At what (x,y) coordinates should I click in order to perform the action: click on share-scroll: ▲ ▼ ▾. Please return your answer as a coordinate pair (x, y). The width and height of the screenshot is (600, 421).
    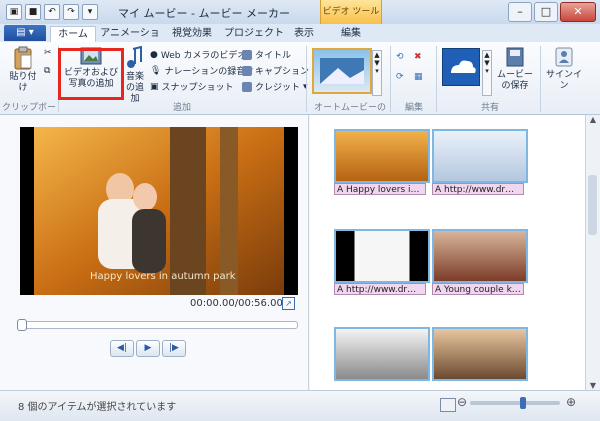
    Looking at the image, I should click on (487, 73).